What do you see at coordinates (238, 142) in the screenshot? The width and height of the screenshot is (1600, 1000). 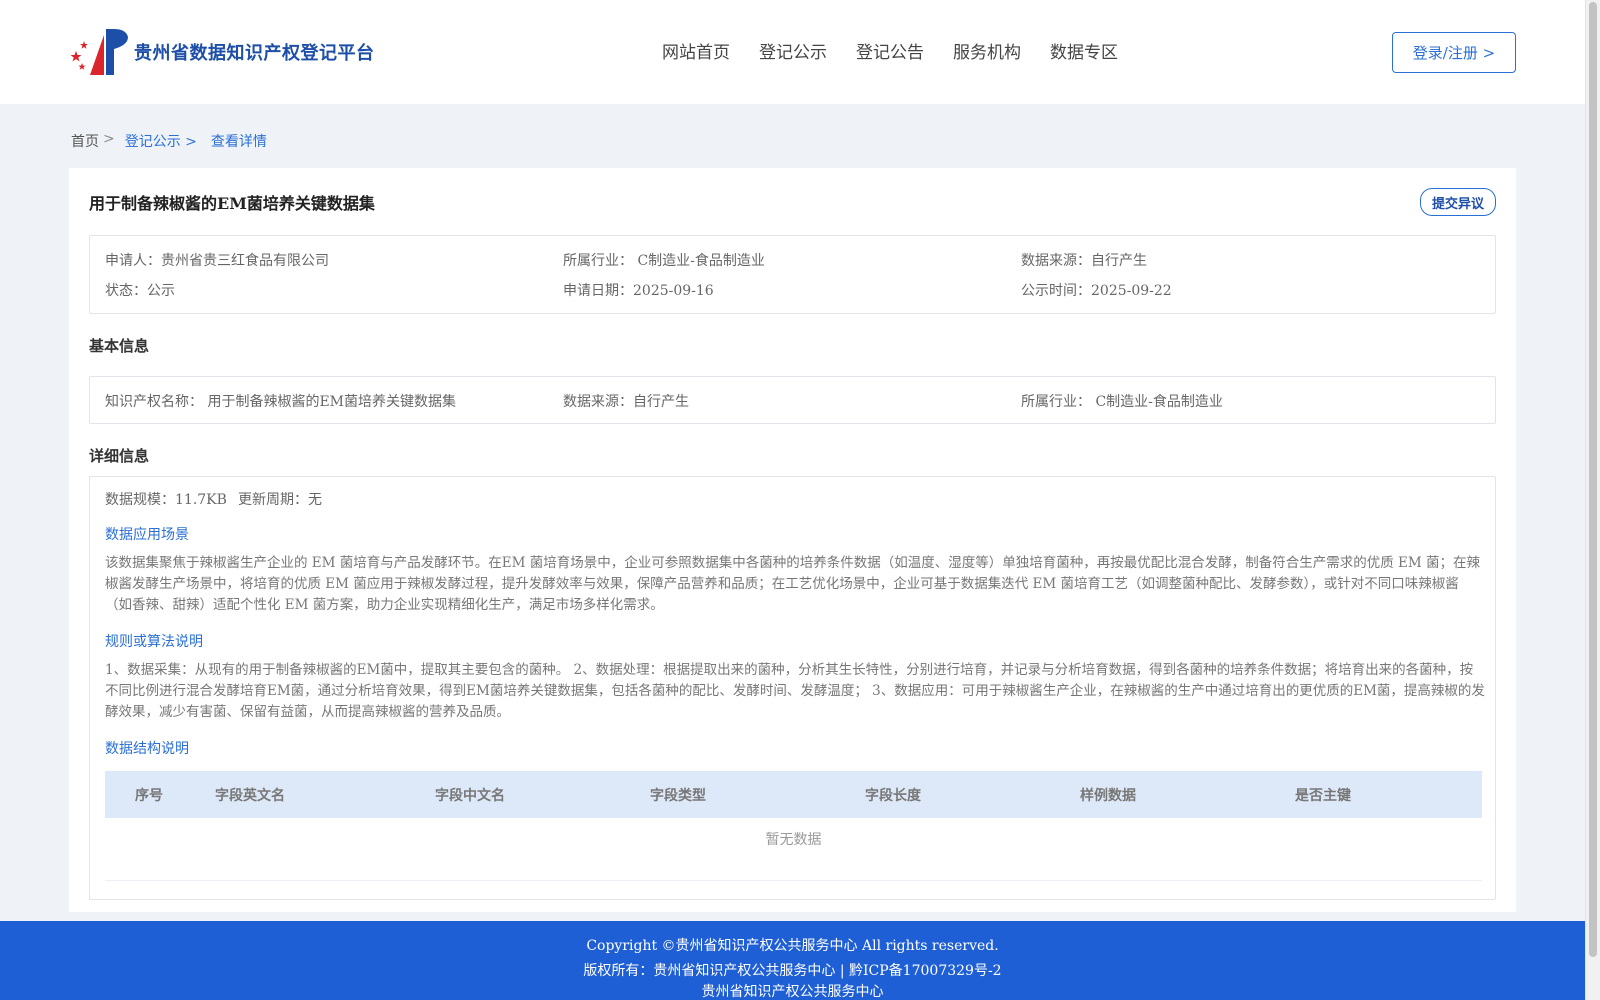 I see `breadcrumb-view-detail: 查看详情` at bounding box center [238, 142].